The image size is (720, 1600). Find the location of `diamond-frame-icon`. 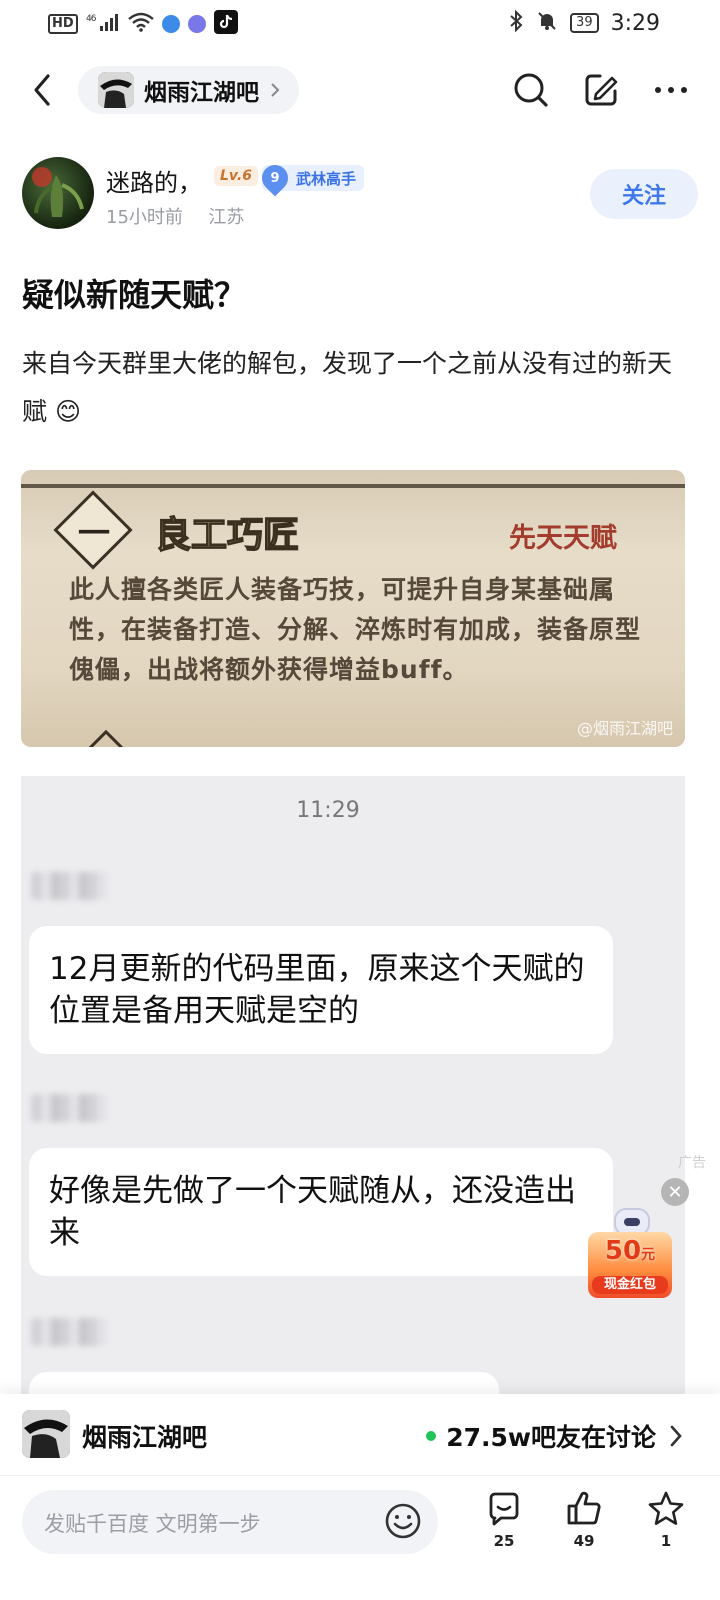

diamond-frame-icon is located at coordinates (106, 738).